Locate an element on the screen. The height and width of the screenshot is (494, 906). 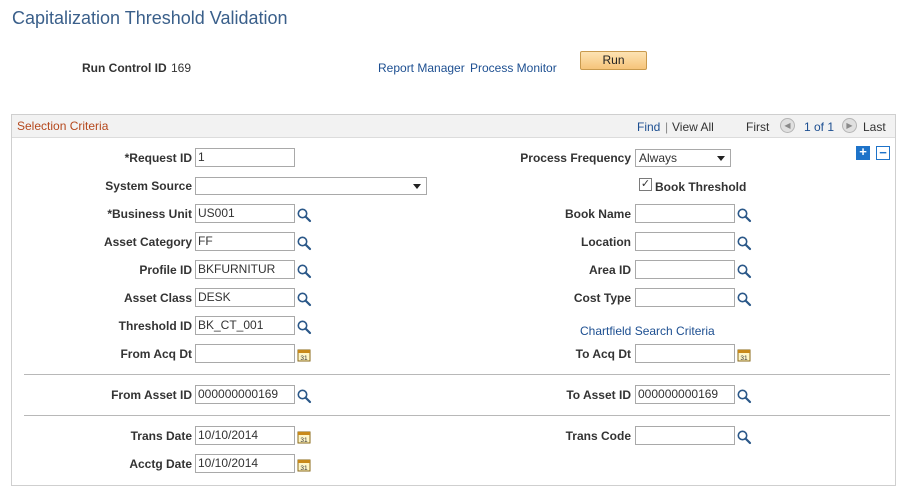
trans-date-label: Trans Date is located at coordinates (161, 436).